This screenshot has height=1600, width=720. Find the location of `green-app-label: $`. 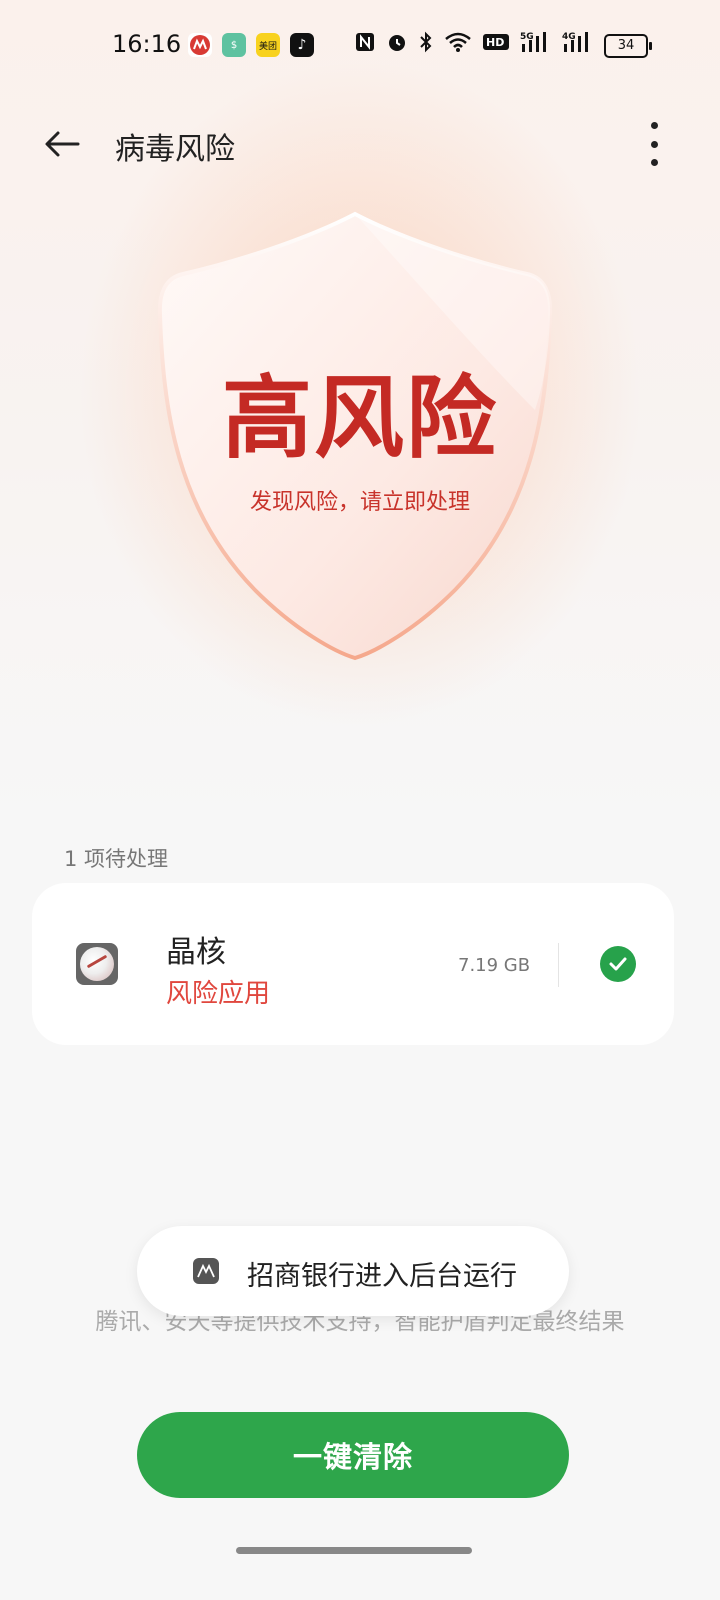

green-app-label: $ is located at coordinates (234, 45).